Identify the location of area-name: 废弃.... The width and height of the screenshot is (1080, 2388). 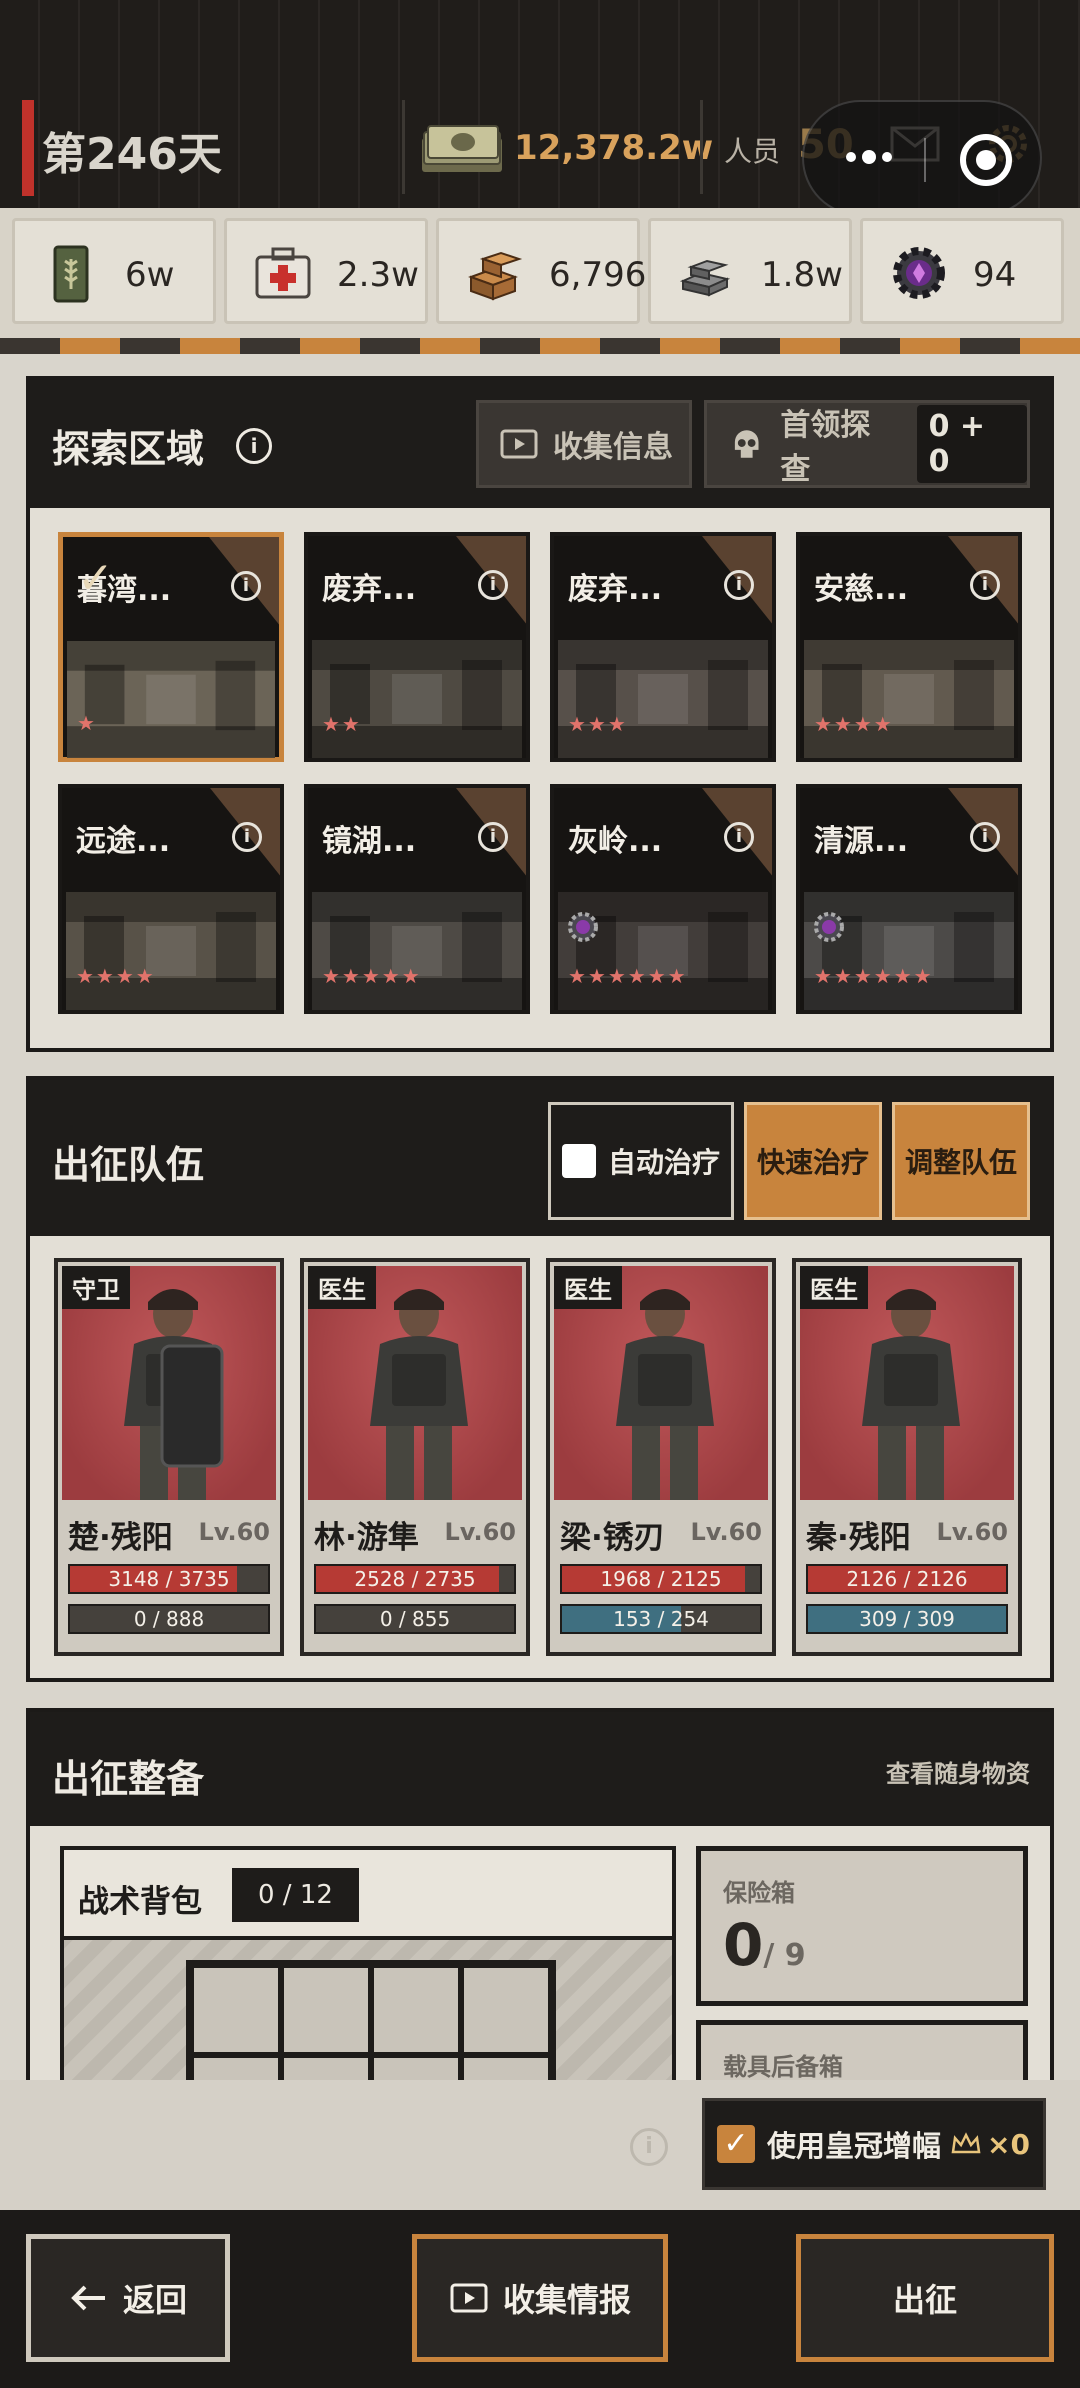
(615, 589).